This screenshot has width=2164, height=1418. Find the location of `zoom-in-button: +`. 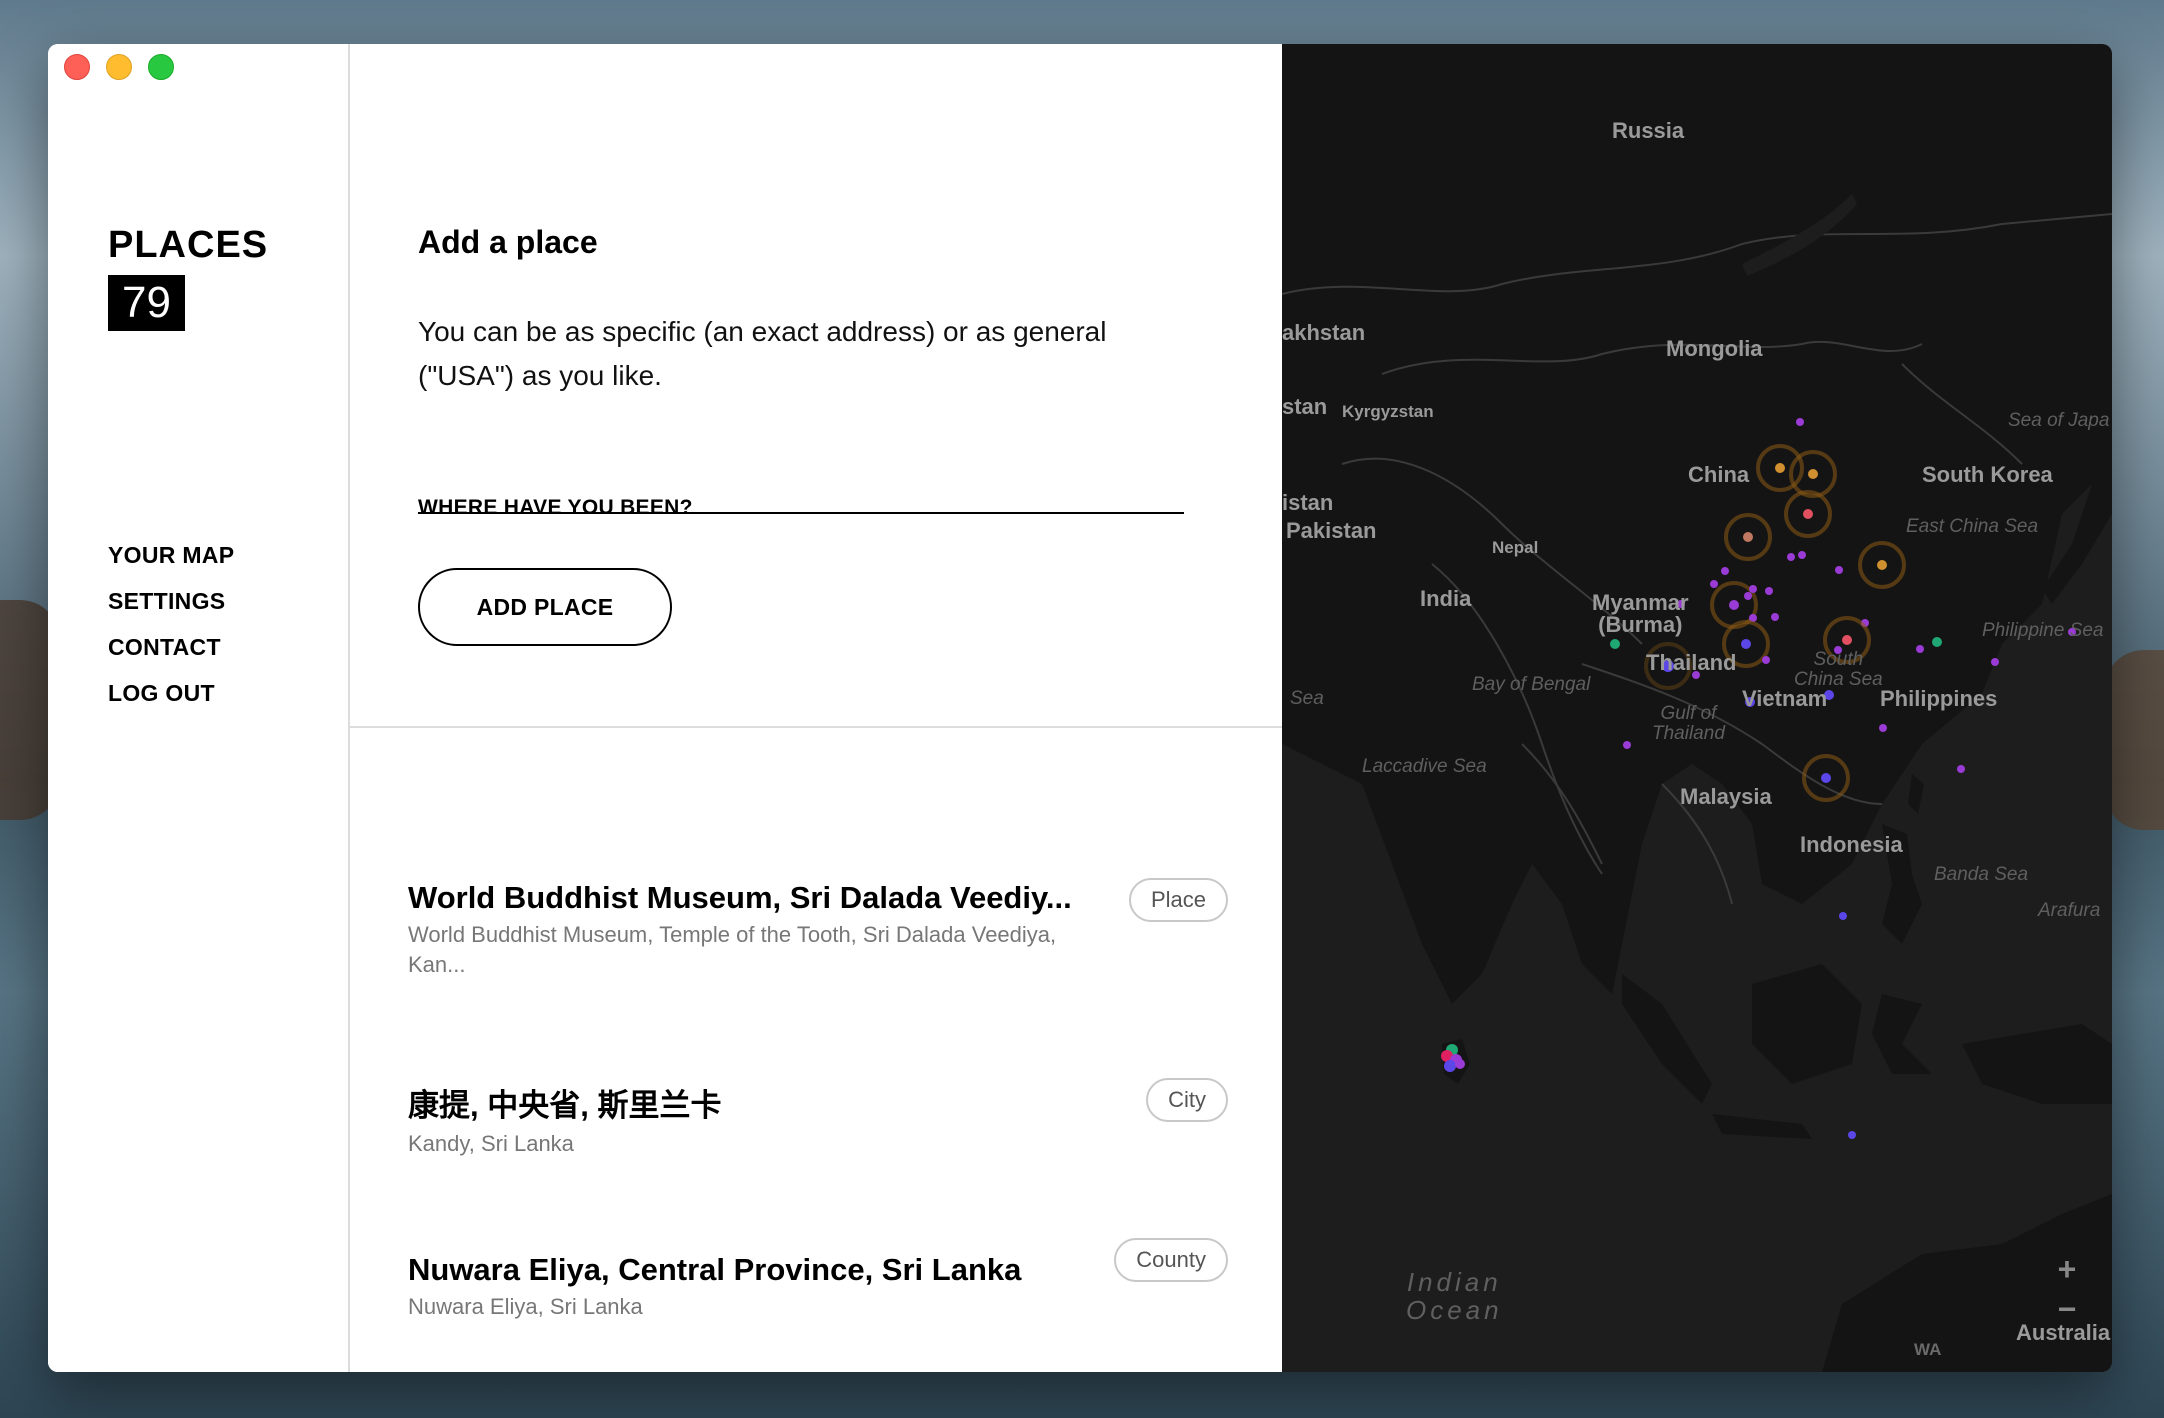

zoom-in-button: + is located at coordinates (2067, 1269).